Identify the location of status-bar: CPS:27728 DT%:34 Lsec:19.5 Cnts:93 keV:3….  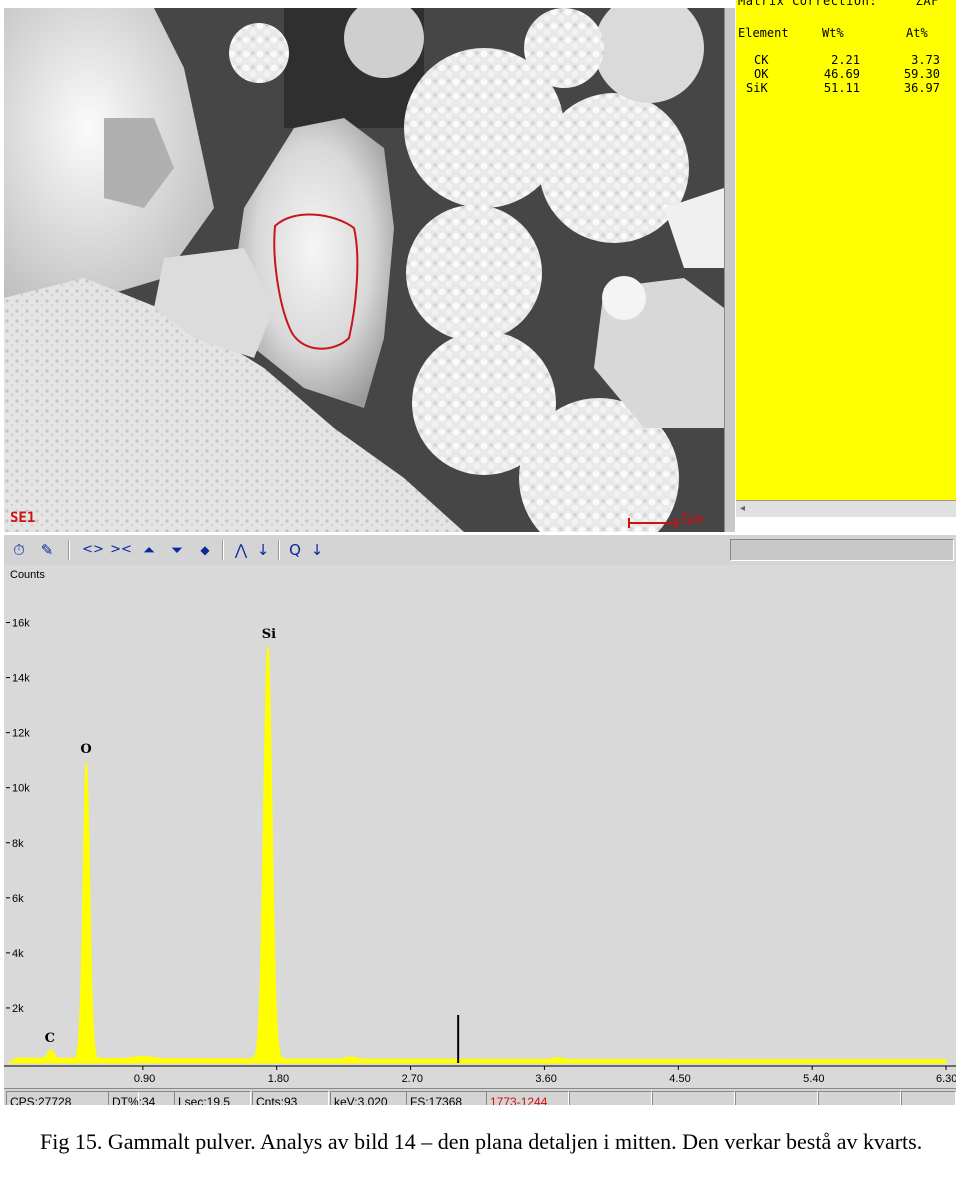
(480, 1096).